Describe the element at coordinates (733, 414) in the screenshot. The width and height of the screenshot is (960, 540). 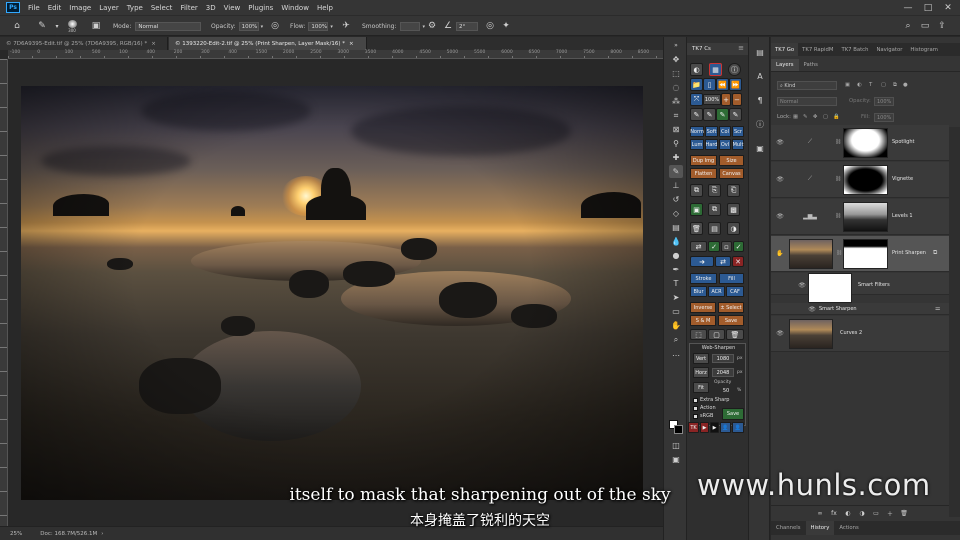
I see `web-sharpen-save-button: Save` at that location.